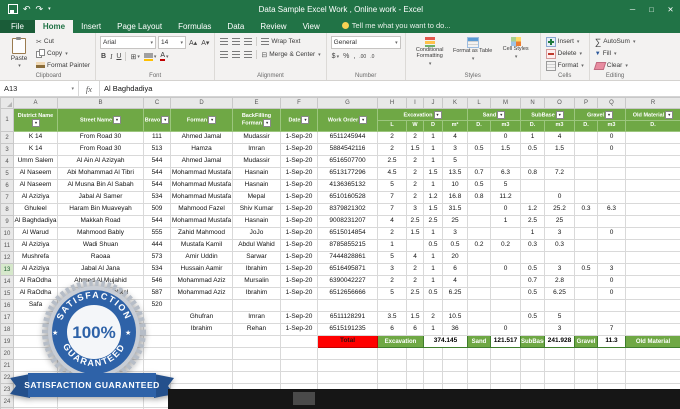  What do you see at coordinates (532, 126) in the screenshot?
I see `header-sub-cell: D.` at bounding box center [532, 126].